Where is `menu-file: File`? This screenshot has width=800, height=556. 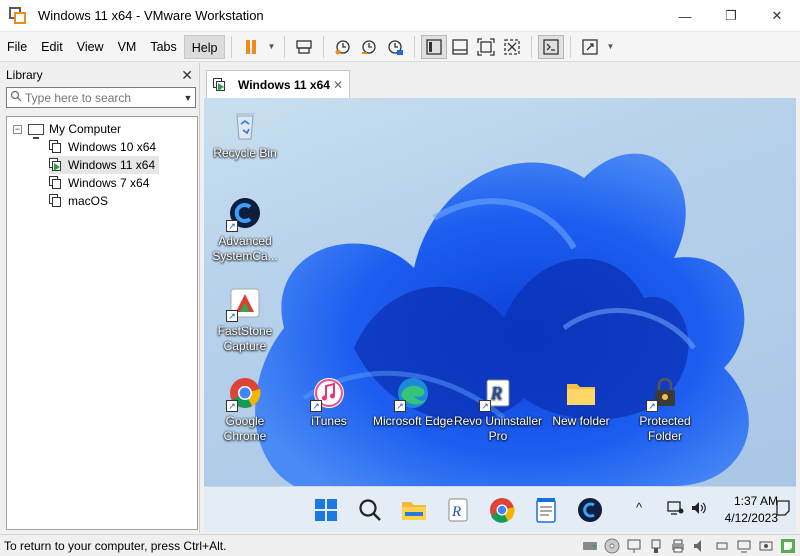 menu-file: File is located at coordinates (17, 47).